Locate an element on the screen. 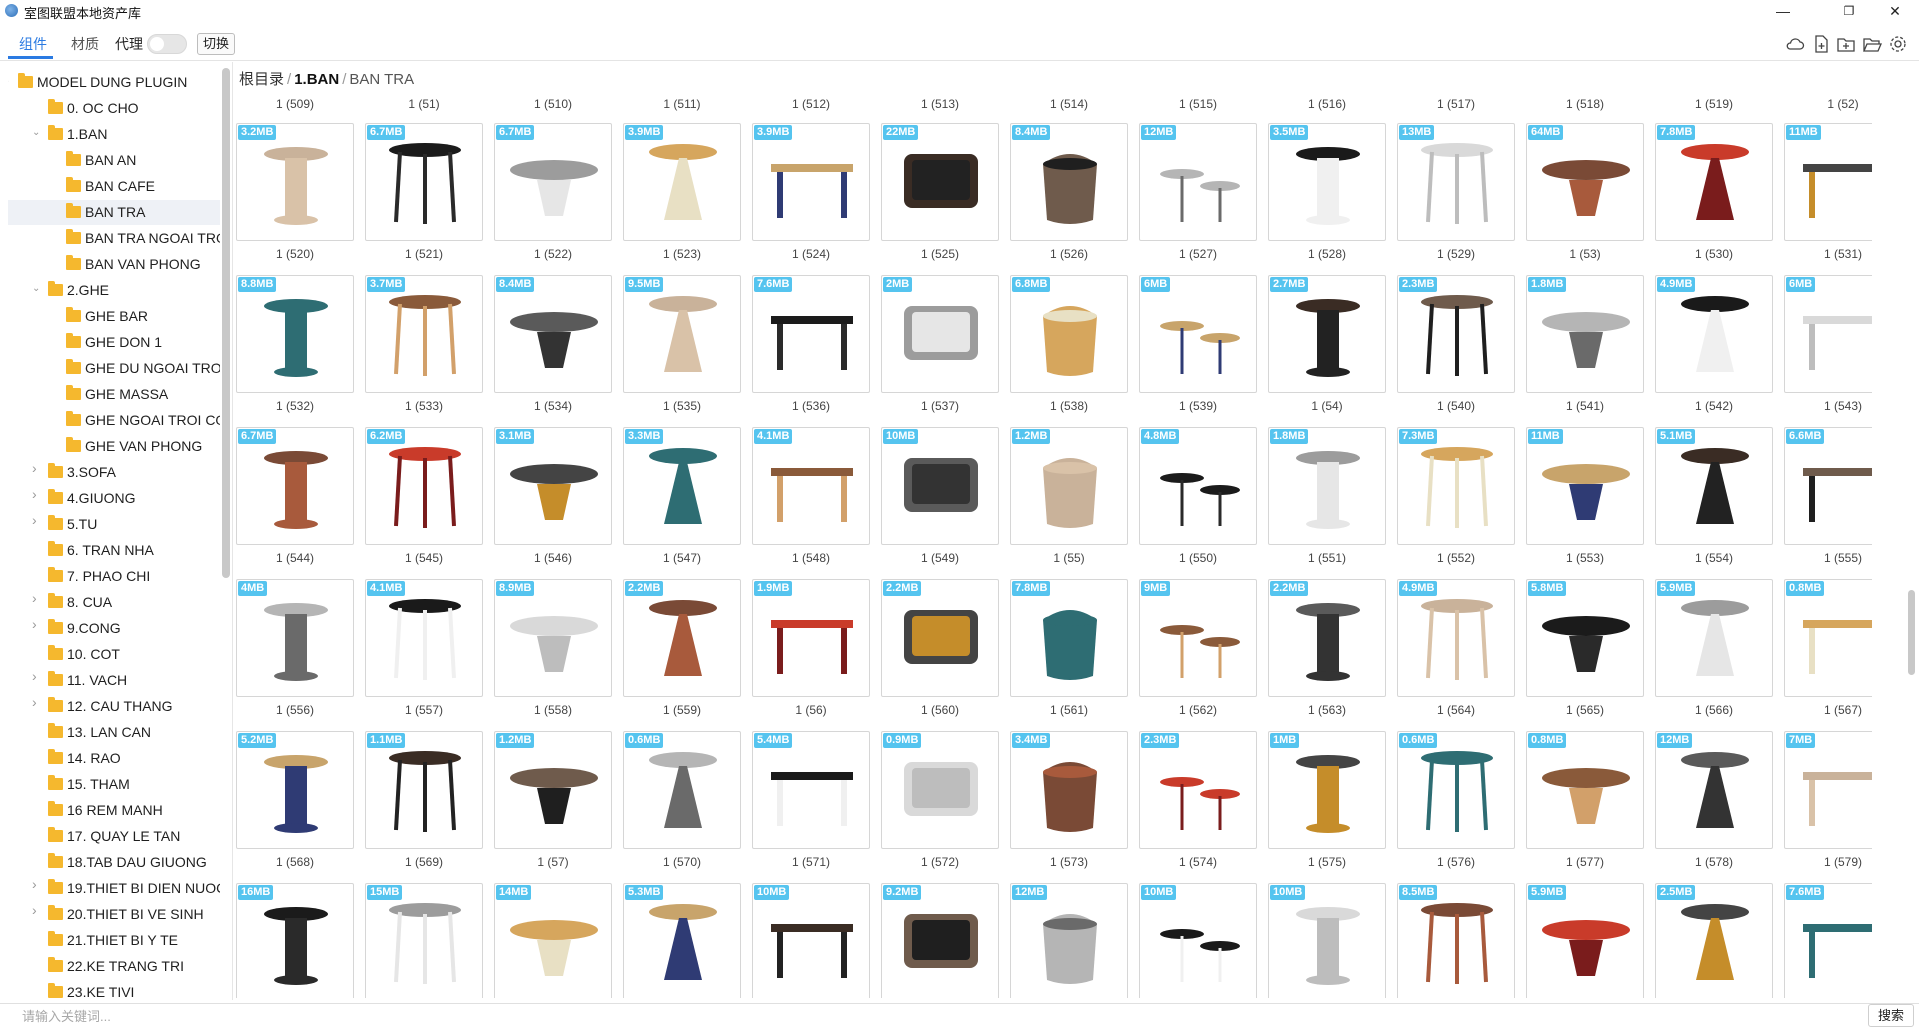 The width and height of the screenshot is (1919, 1029). tree-item: › 11. VACH is located at coordinates (114, 680).